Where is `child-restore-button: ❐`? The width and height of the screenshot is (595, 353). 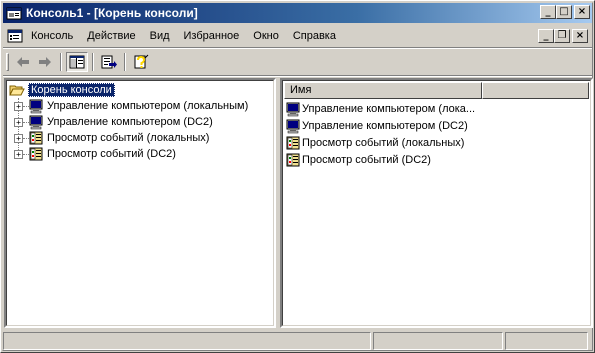
child-restore-button: ❐ is located at coordinates (562, 36).